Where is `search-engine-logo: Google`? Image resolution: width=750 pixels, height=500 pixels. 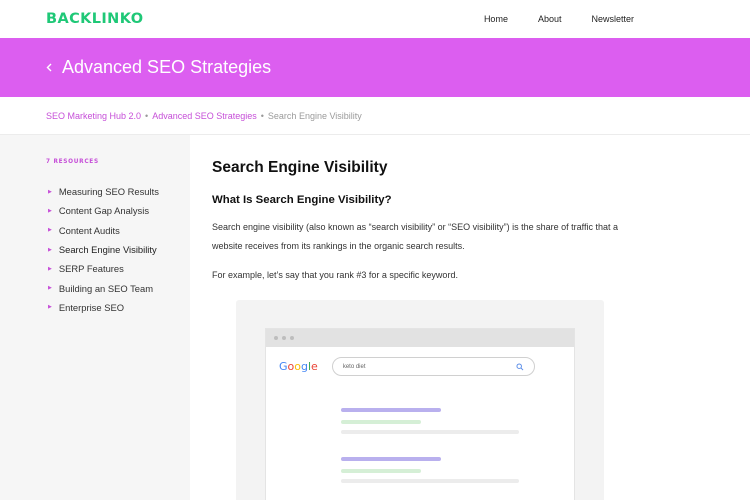
search-engine-logo: Google is located at coordinates (298, 366).